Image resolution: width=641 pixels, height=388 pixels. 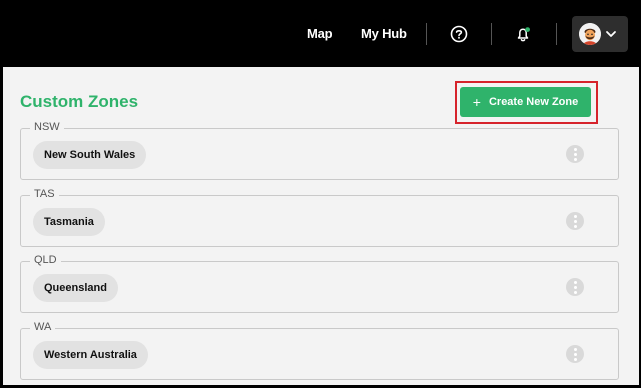 I want to click on profile-menu-button, so click(x=600, y=34).